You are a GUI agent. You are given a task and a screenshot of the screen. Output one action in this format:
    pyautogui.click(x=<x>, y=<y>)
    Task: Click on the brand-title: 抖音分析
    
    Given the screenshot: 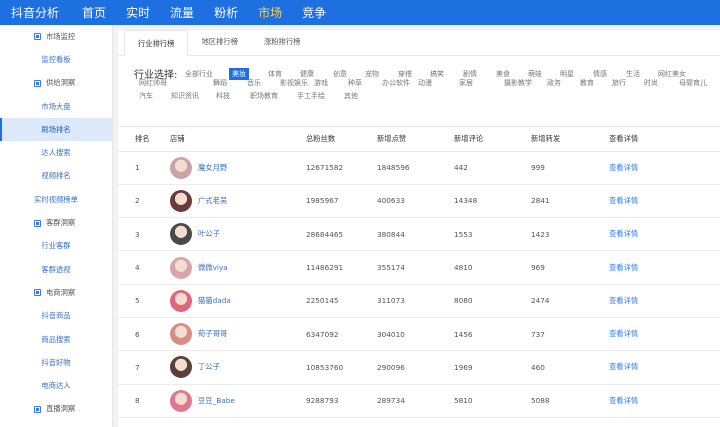 What is the action you would take?
    pyautogui.click(x=35, y=12)
    